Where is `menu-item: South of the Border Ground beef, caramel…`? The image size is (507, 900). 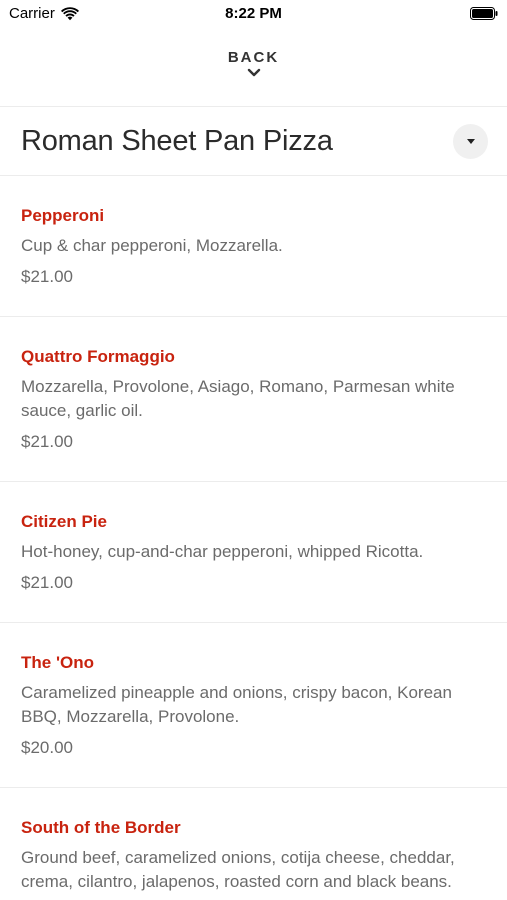 menu-item: South of the Border Ground beef, caramel… is located at coordinates (253, 844).